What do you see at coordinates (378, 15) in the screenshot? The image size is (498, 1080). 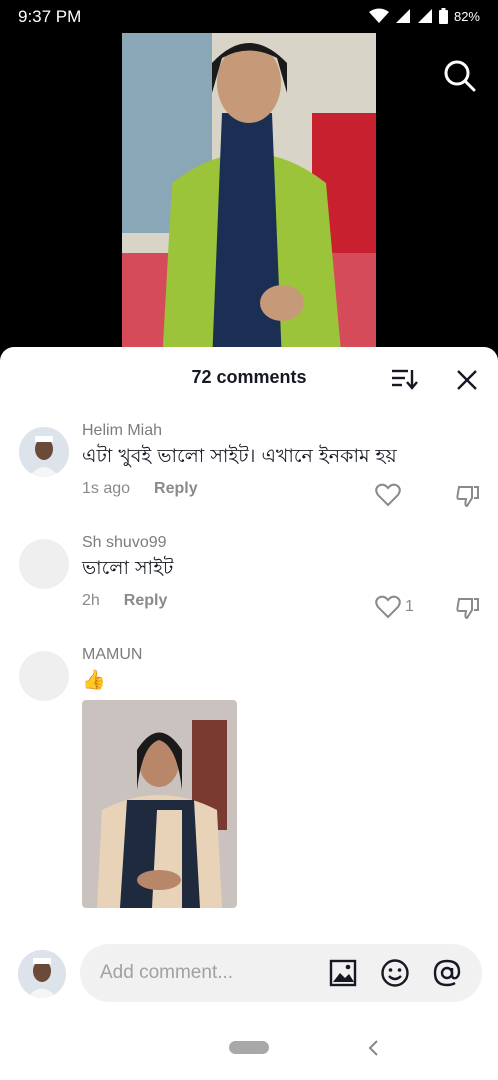 I see `wifi-icon` at bounding box center [378, 15].